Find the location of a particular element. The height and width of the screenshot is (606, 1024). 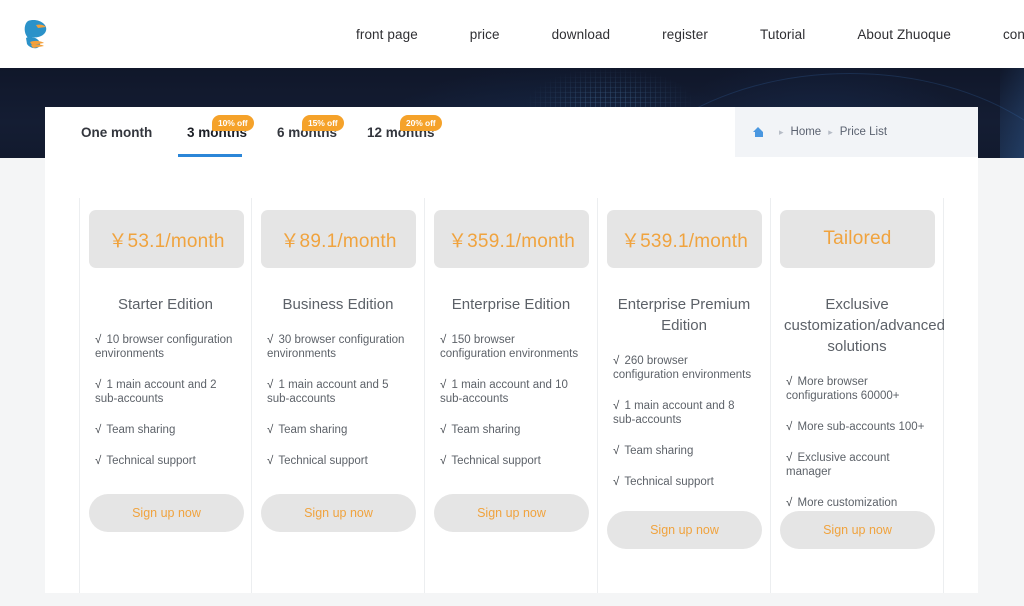

feature-item: √ More browser configurations 60000+ is located at coordinates (857, 389).